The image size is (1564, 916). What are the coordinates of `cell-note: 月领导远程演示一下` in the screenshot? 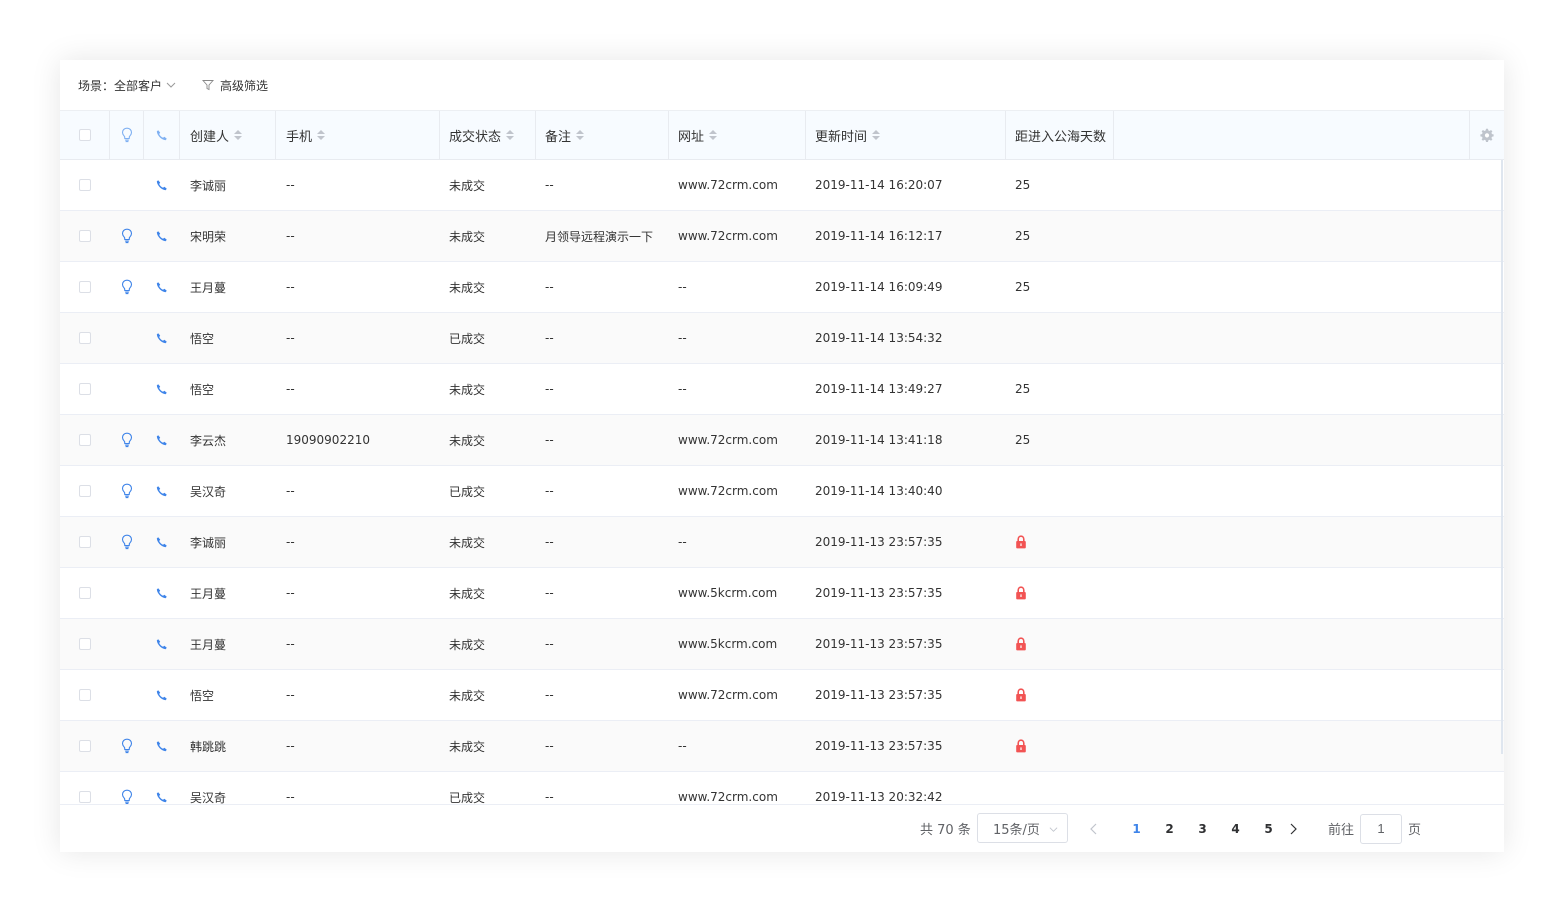 It's located at (599, 236).